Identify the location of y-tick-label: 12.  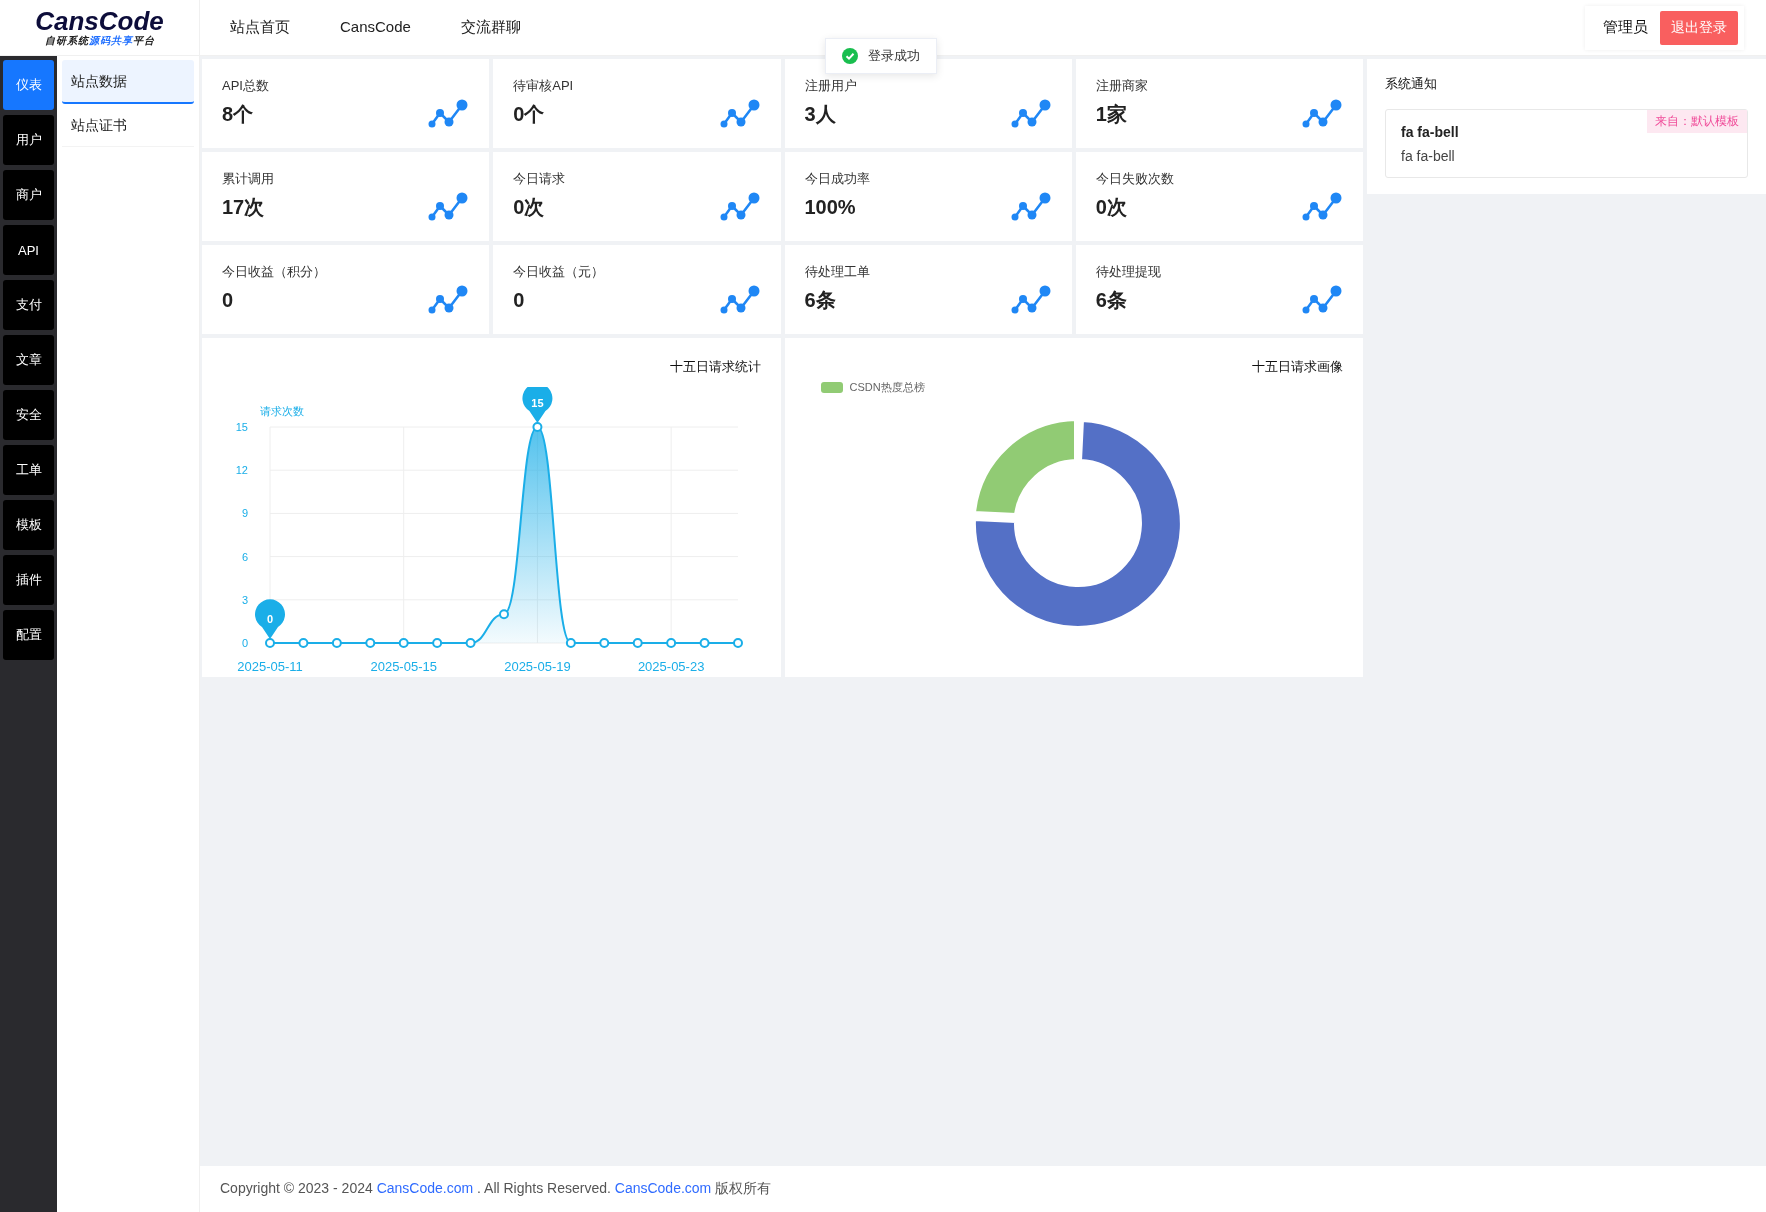
(241, 470).